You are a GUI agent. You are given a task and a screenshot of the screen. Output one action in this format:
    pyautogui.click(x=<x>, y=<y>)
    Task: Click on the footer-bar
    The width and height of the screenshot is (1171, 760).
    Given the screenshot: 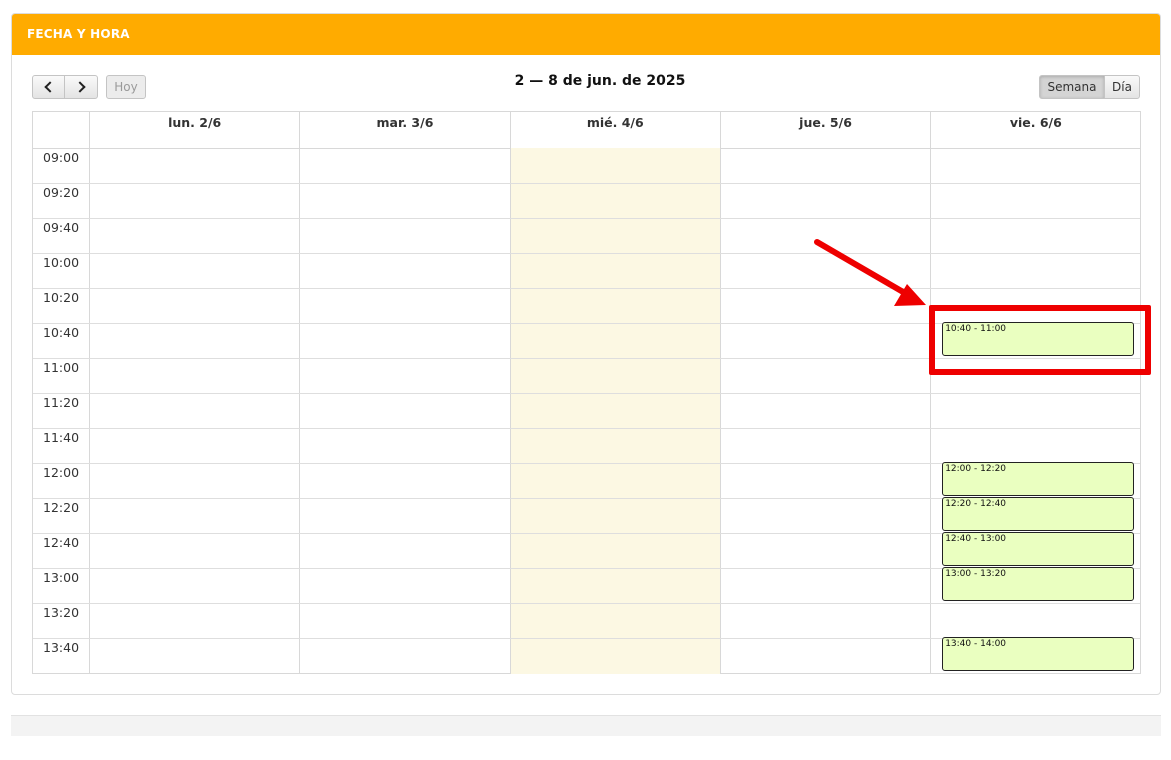 What is the action you would take?
    pyautogui.click(x=586, y=725)
    